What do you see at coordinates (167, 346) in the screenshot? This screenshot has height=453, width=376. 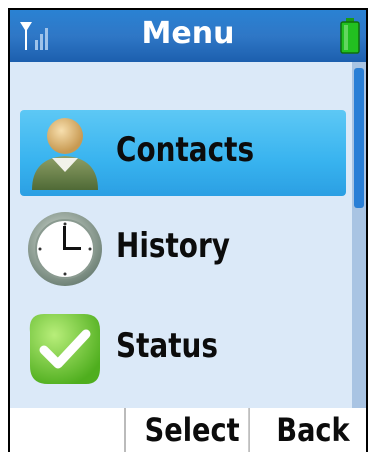 I see `menu-item-label: Status` at bounding box center [167, 346].